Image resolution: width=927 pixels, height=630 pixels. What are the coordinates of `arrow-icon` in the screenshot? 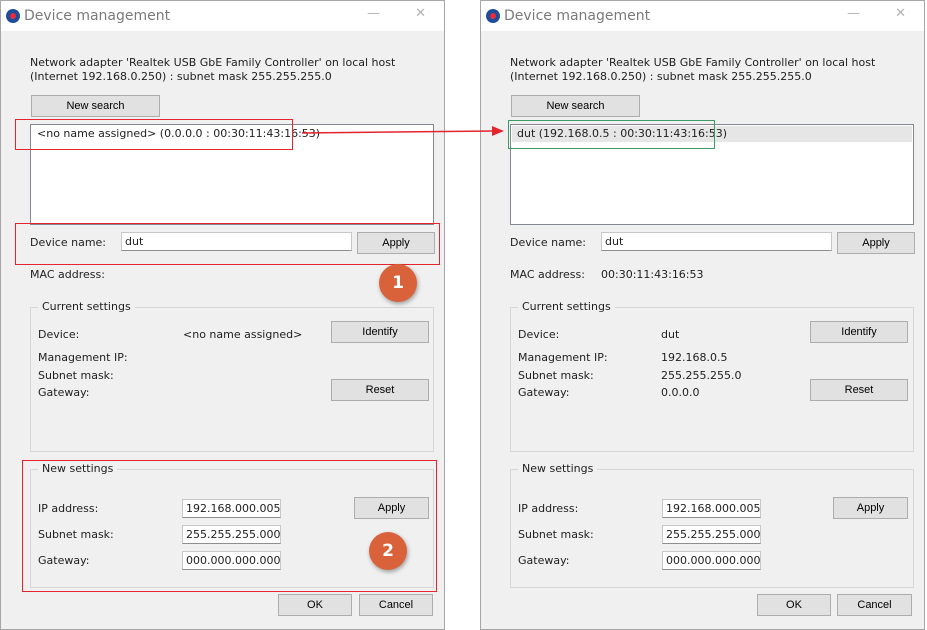 It's located at (402, 131).